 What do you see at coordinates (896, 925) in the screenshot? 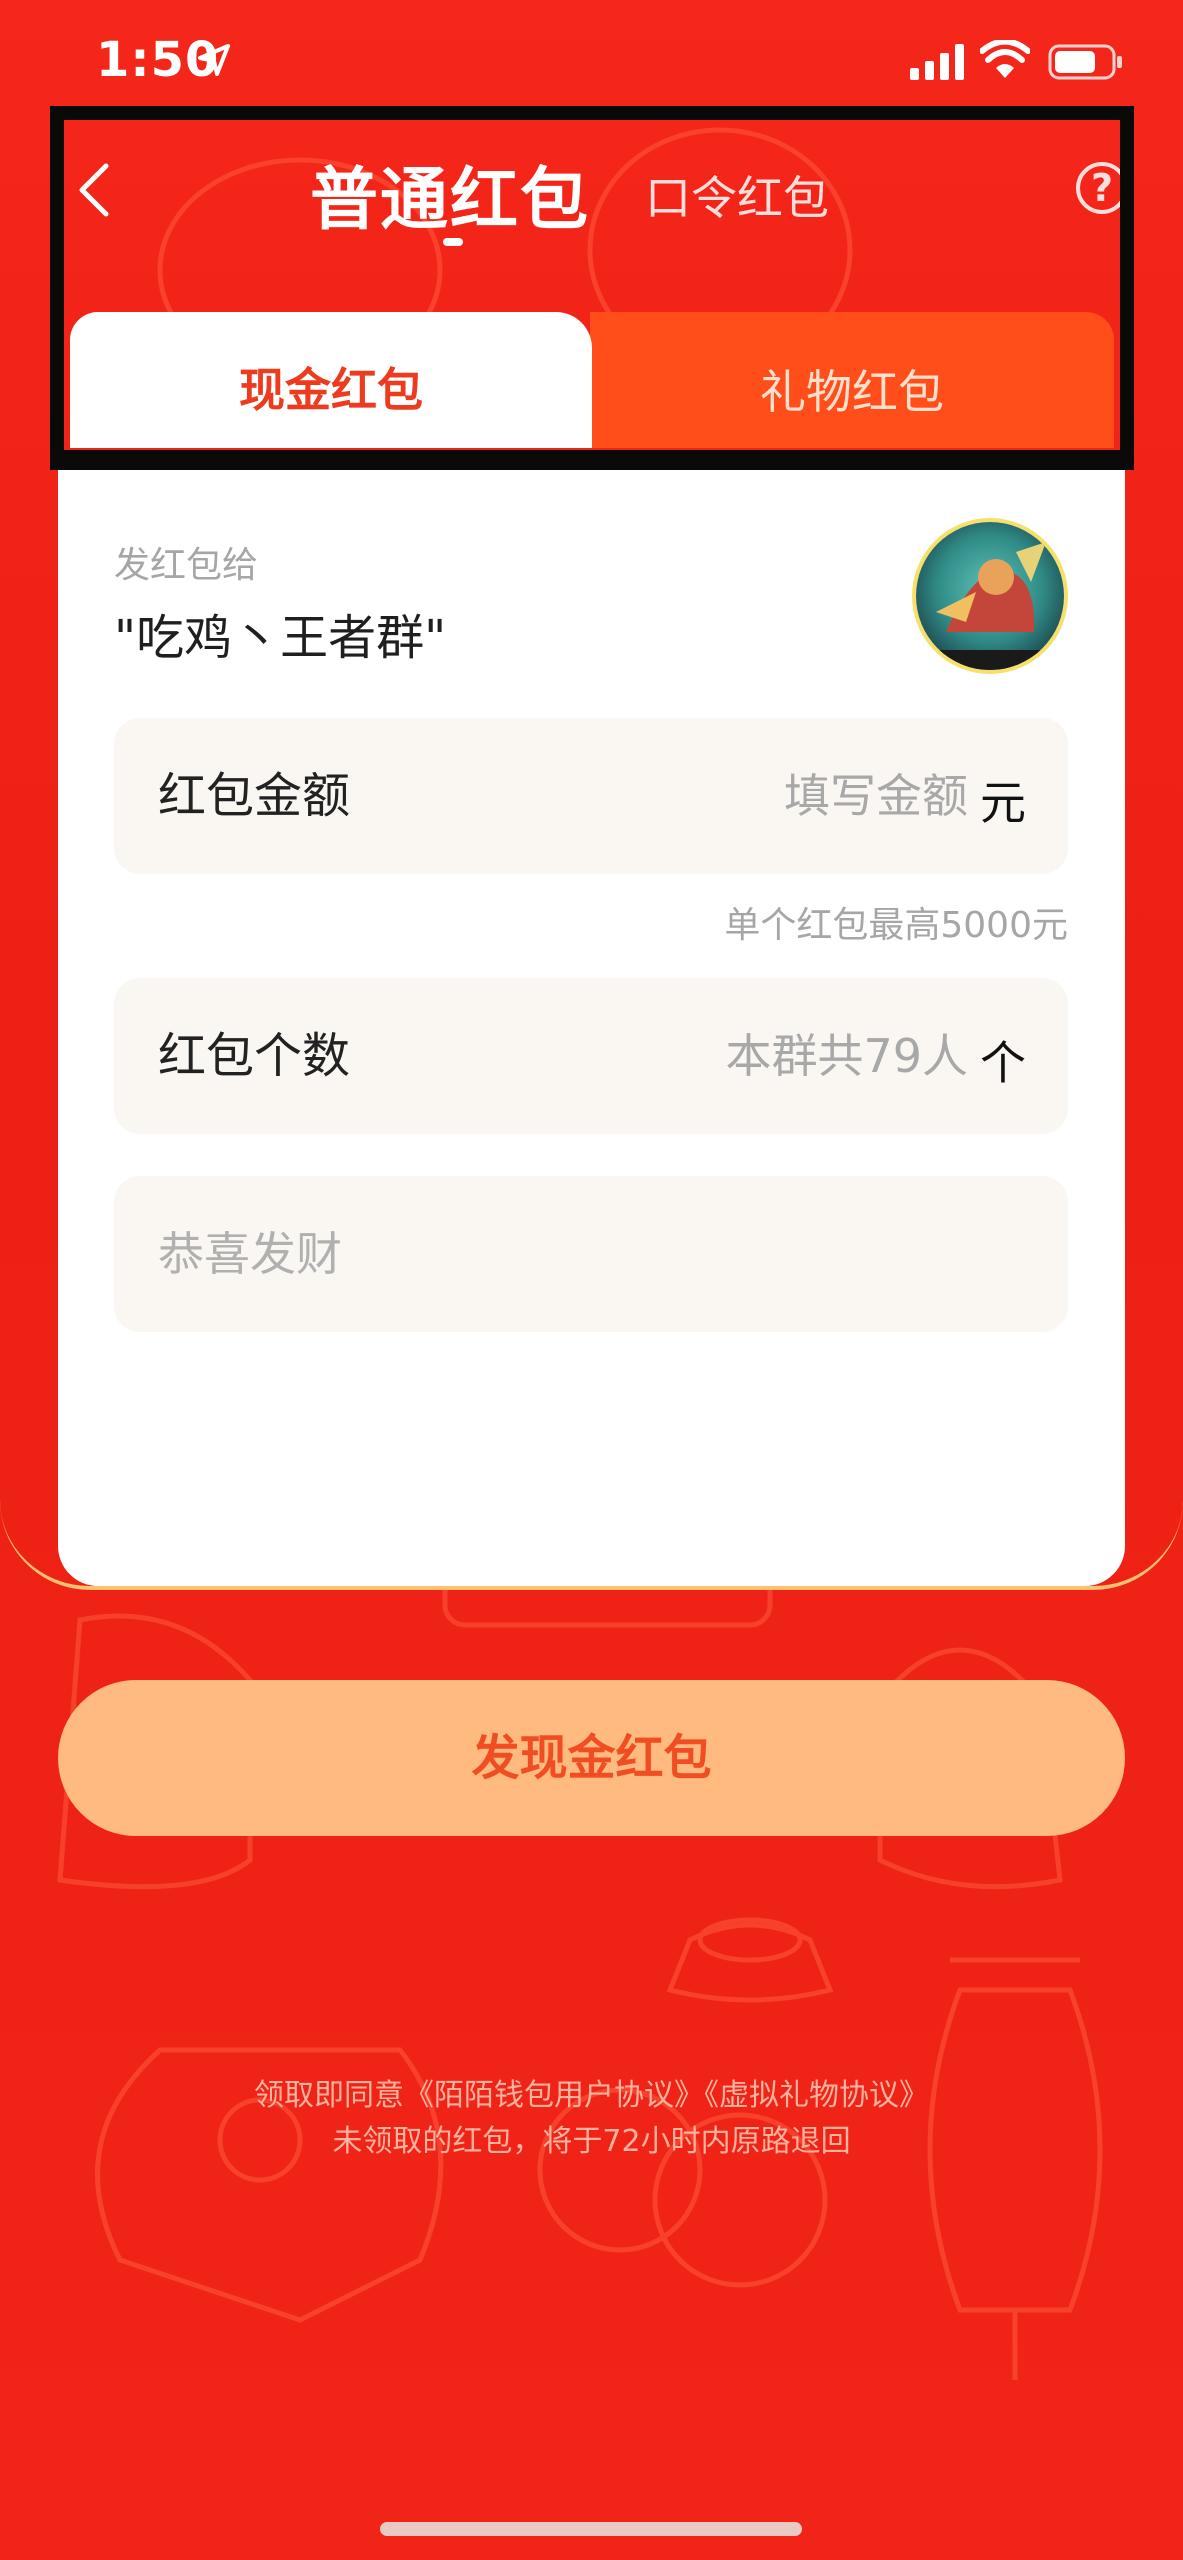
I see `amount-limit-note: 单个红包最高5000元` at bounding box center [896, 925].